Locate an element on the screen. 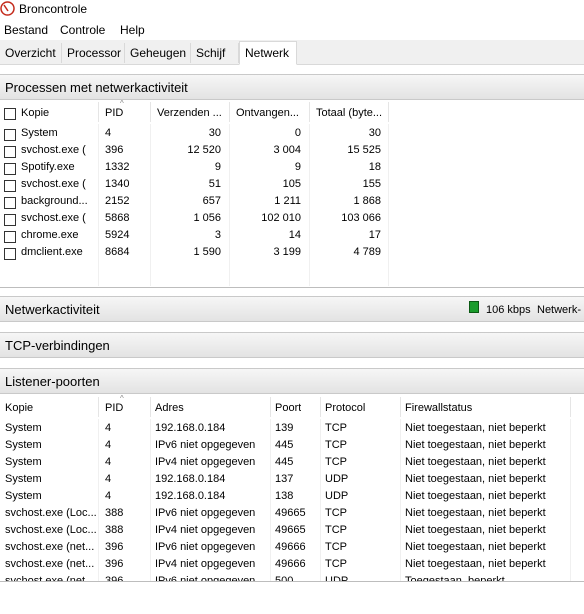 This screenshot has width=584, height=614. process-cell: System is located at coordinates (59, 133).